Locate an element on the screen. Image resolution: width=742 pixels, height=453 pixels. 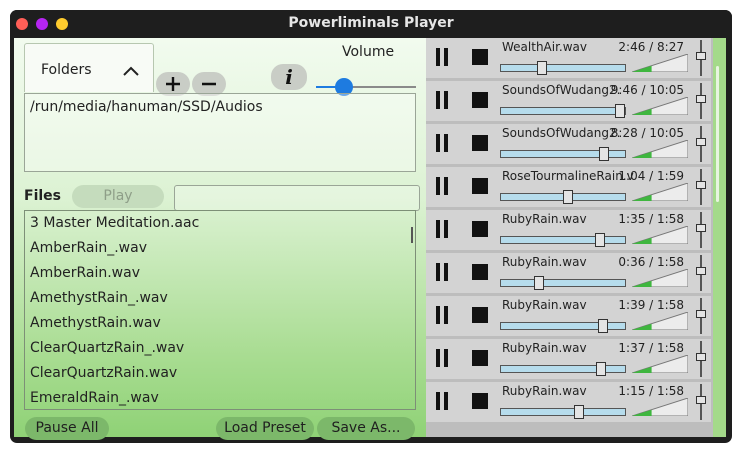
track-time: 9:46 / 10:05 is located at coordinates (647, 90).